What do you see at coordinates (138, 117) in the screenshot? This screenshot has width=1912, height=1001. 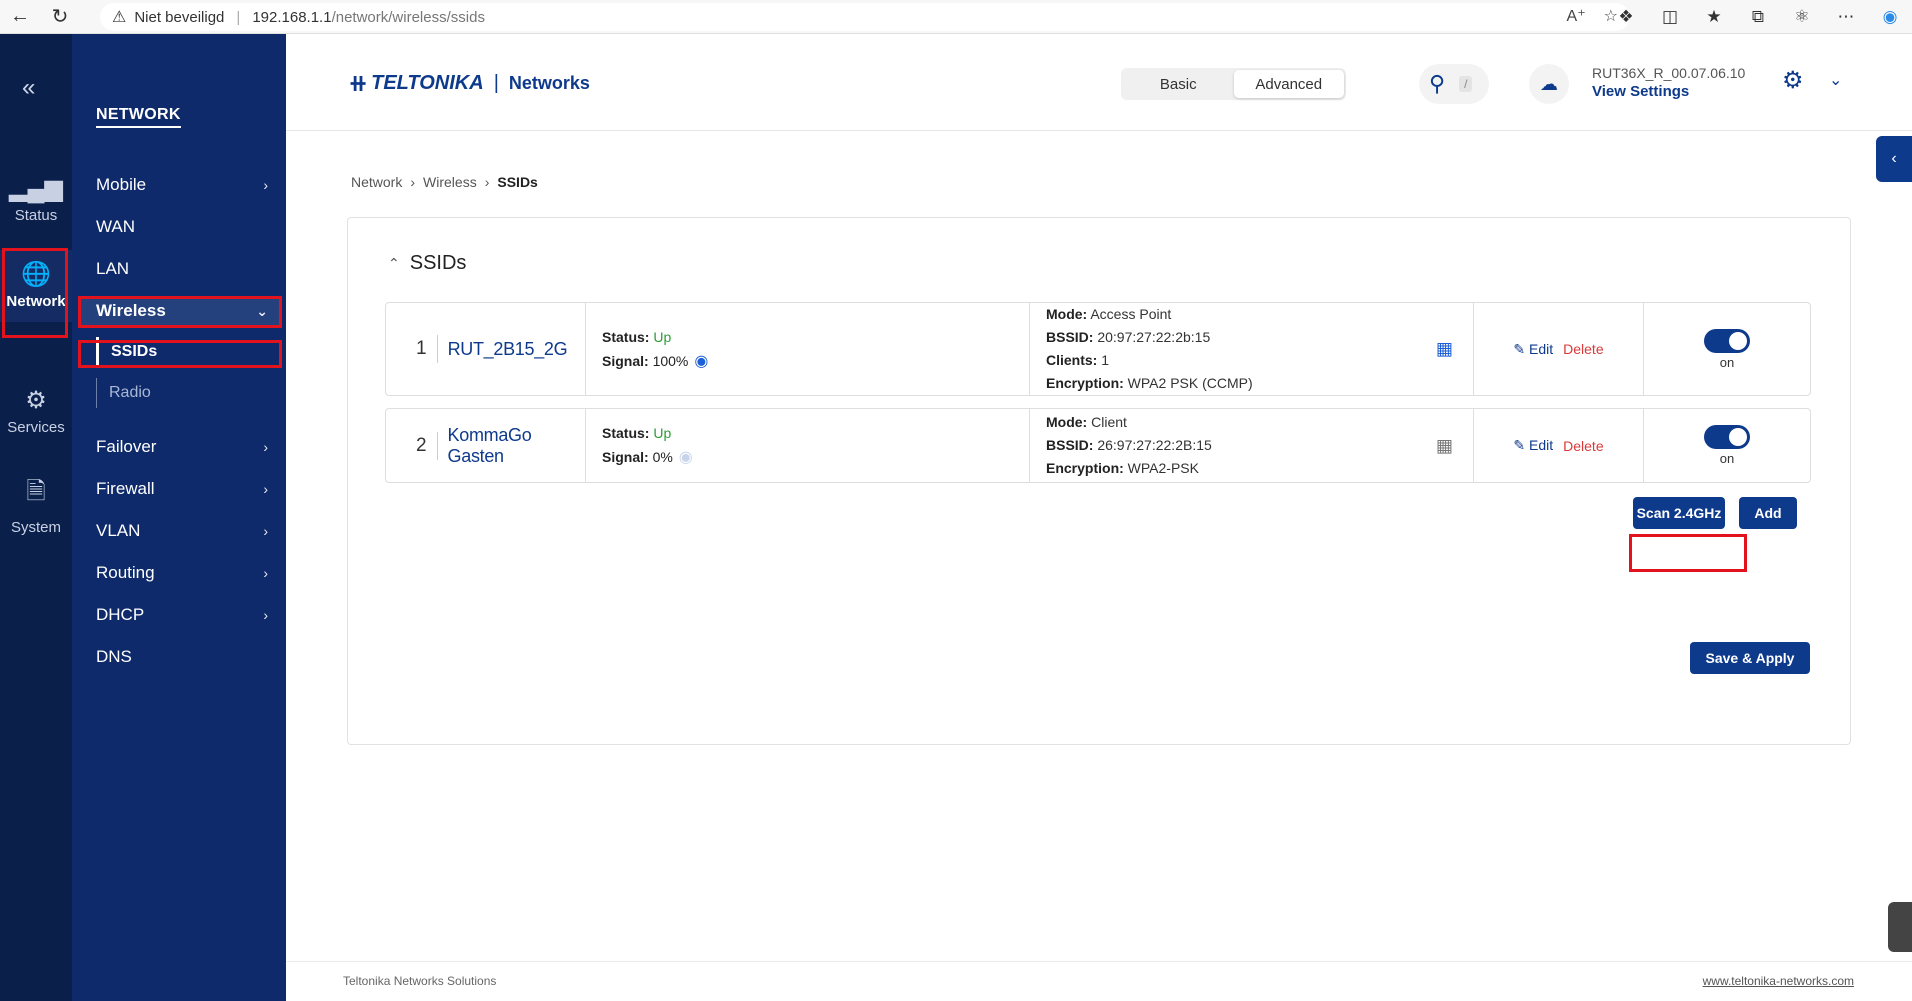 I see `subnav-title: NETWORK` at bounding box center [138, 117].